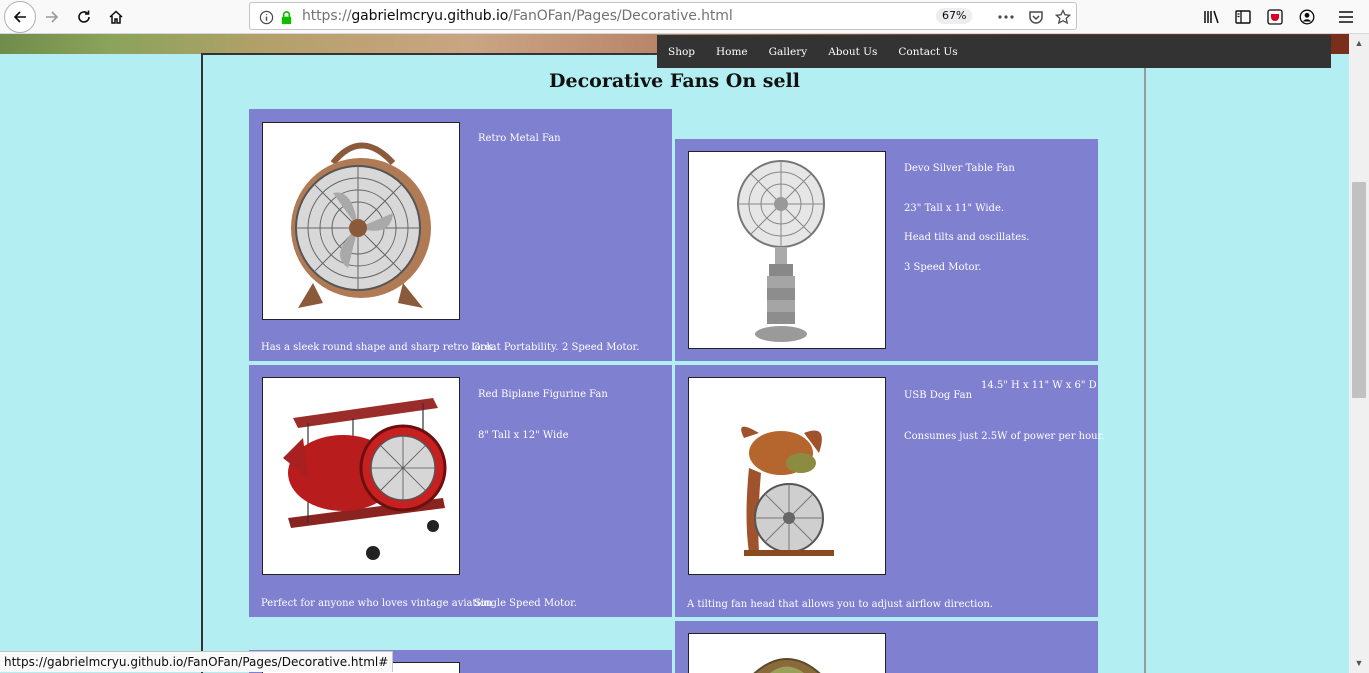 The width and height of the screenshot is (1369, 673). What do you see at coordinates (515, 347) in the screenshot?
I see `product-feature: Great Portability.` at bounding box center [515, 347].